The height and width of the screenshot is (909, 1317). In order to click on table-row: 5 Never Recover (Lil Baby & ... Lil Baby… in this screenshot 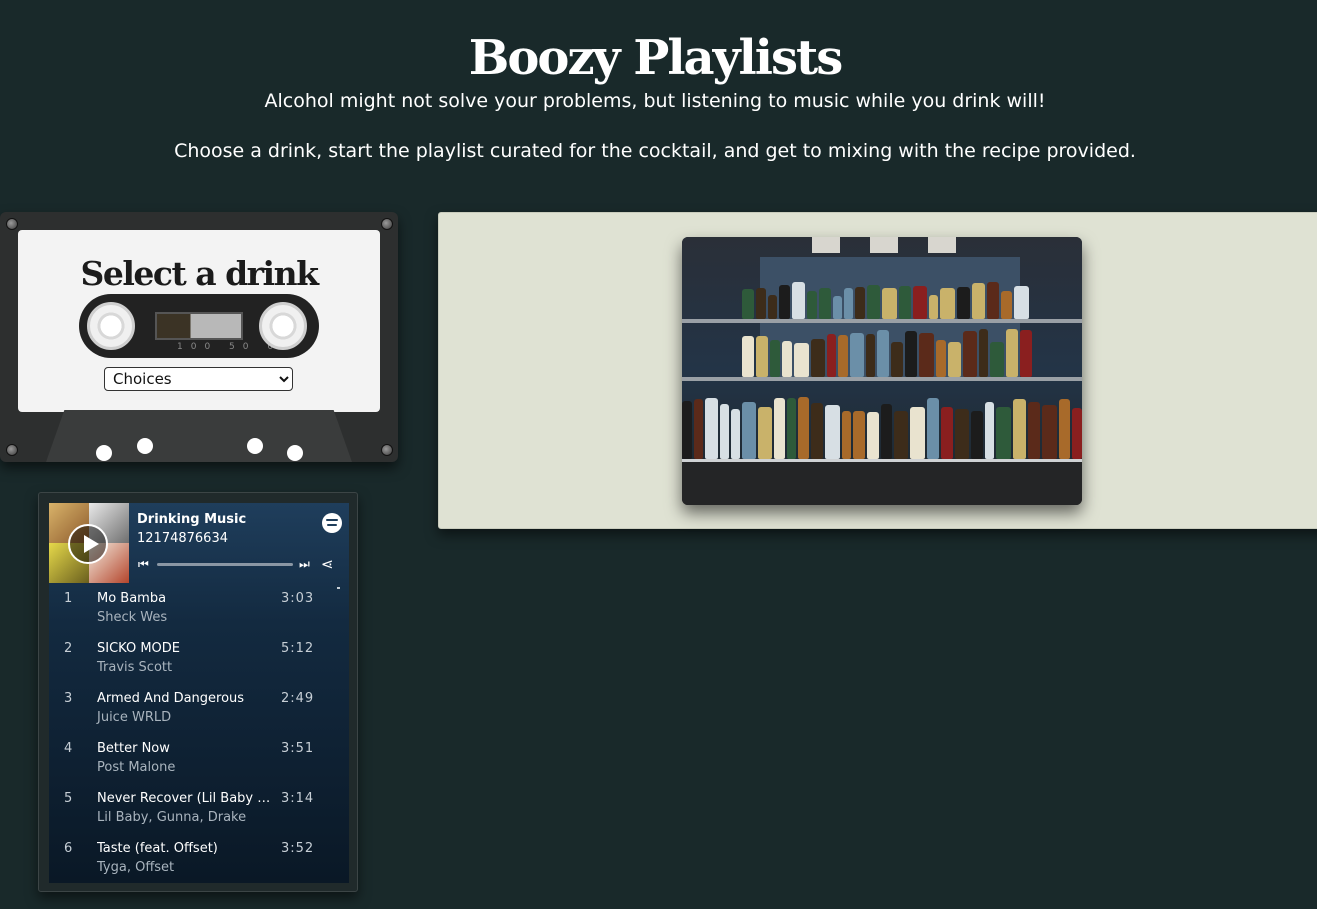, I will do `click(199, 808)`.